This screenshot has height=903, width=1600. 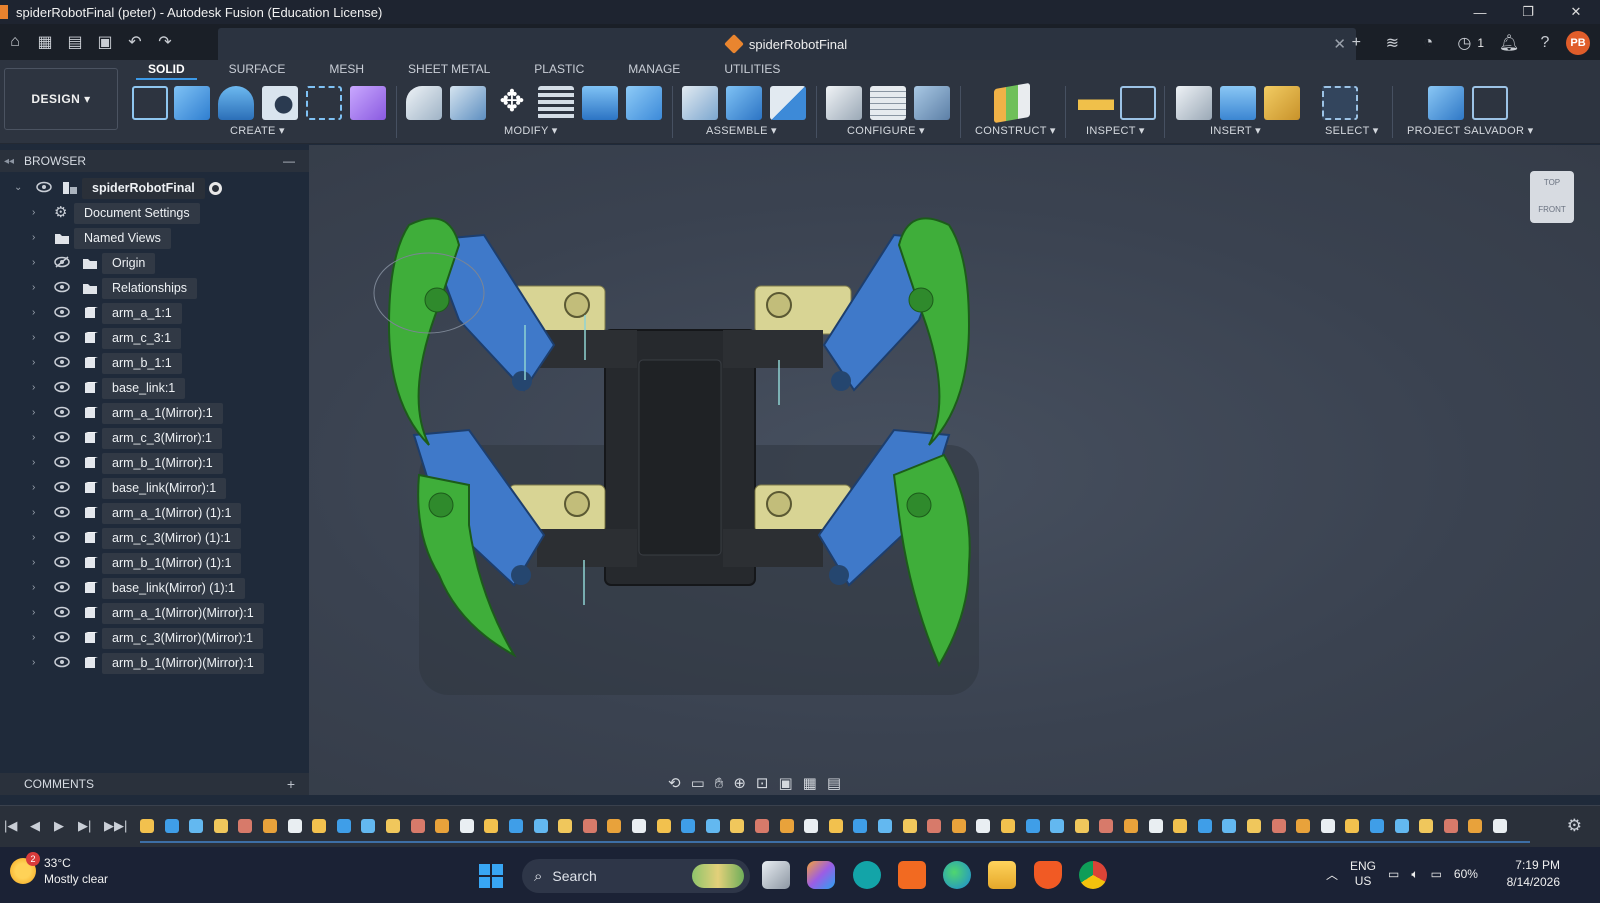 I want to click on browser-minimize-icon: —, so click(x=289, y=161).